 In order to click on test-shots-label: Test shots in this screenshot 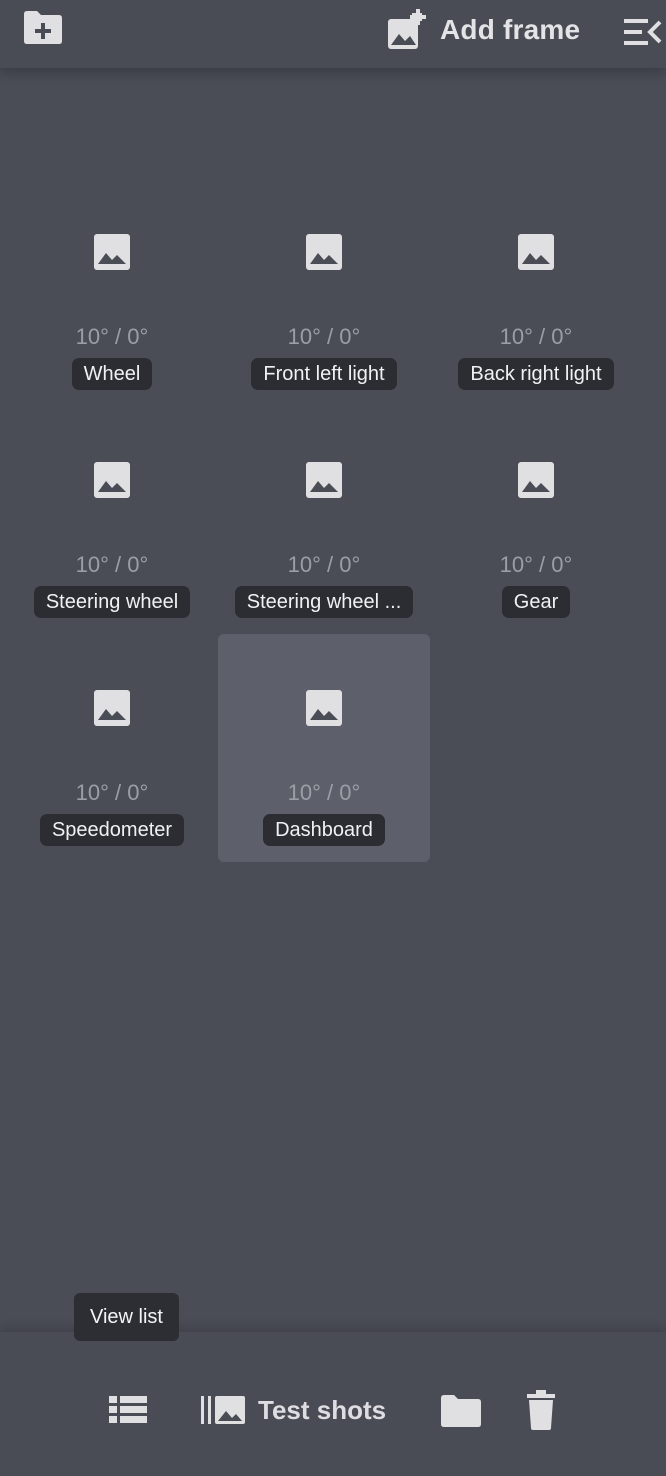, I will do `click(322, 1409)`.